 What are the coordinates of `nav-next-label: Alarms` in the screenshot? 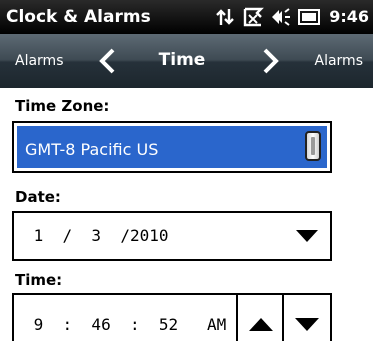 It's located at (339, 61).